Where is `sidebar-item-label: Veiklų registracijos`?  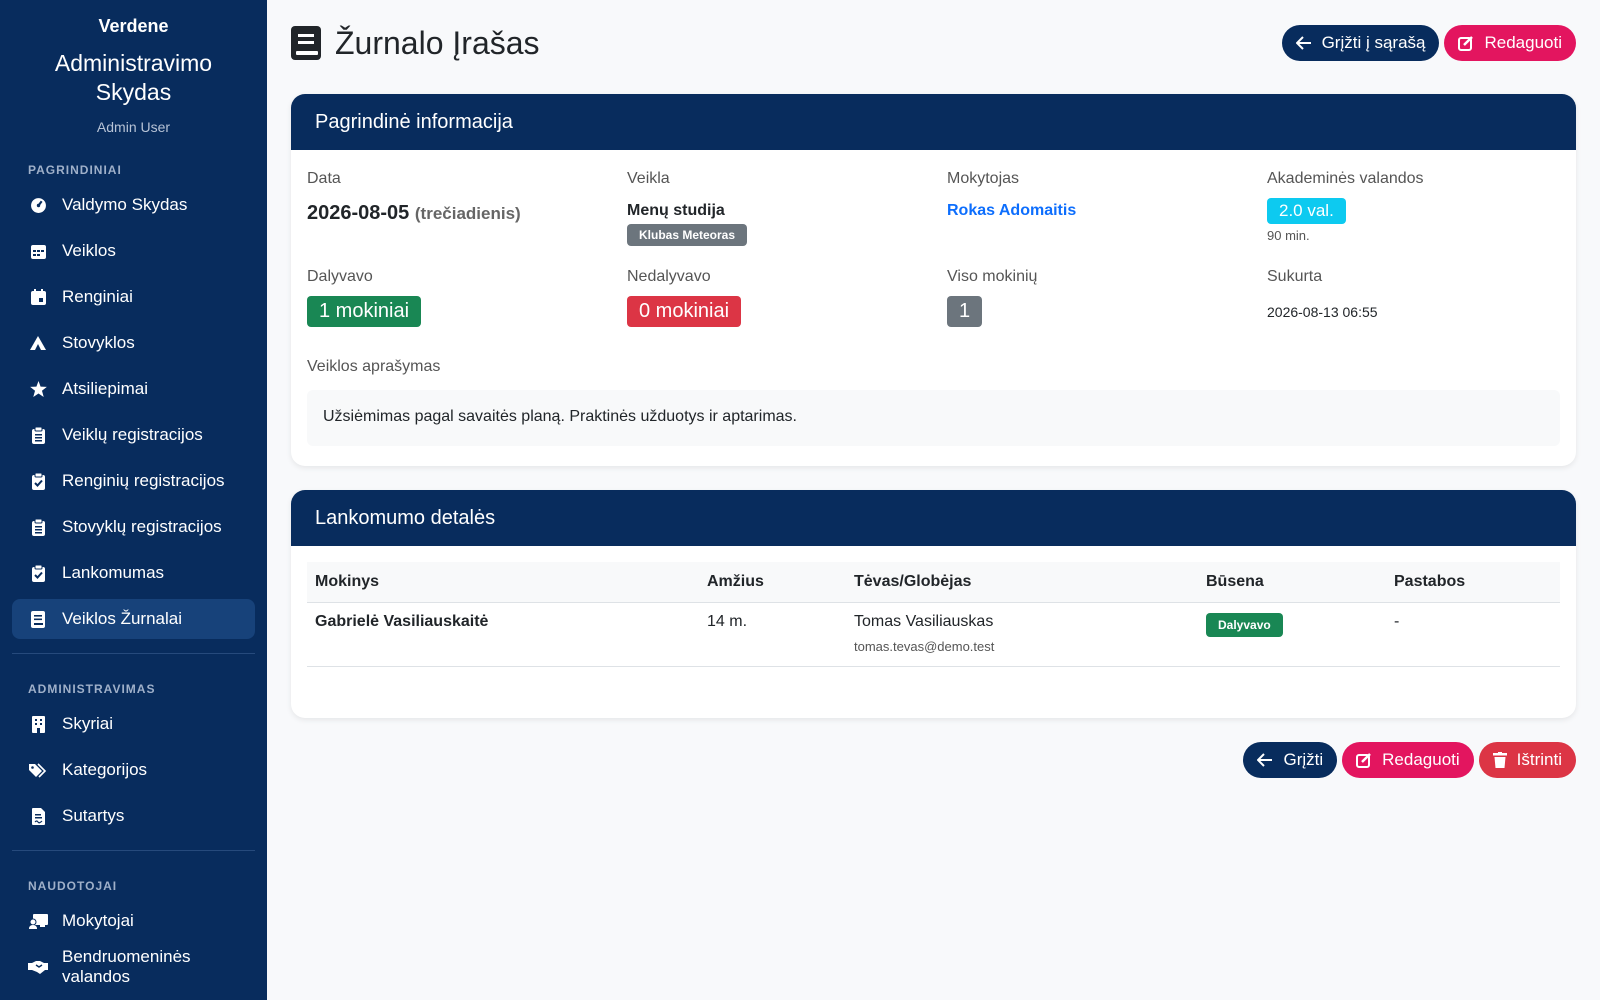
sidebar-item-label: Veiklų registracijos is located at coordinates (132, 434).